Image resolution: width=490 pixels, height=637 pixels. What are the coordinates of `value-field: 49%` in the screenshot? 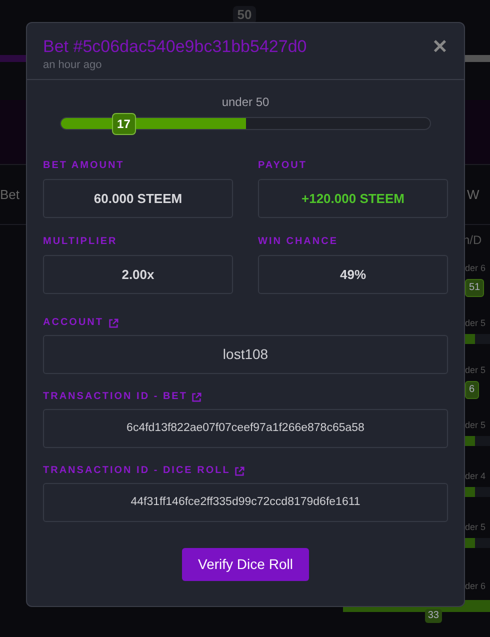 It's located at (353, 274).